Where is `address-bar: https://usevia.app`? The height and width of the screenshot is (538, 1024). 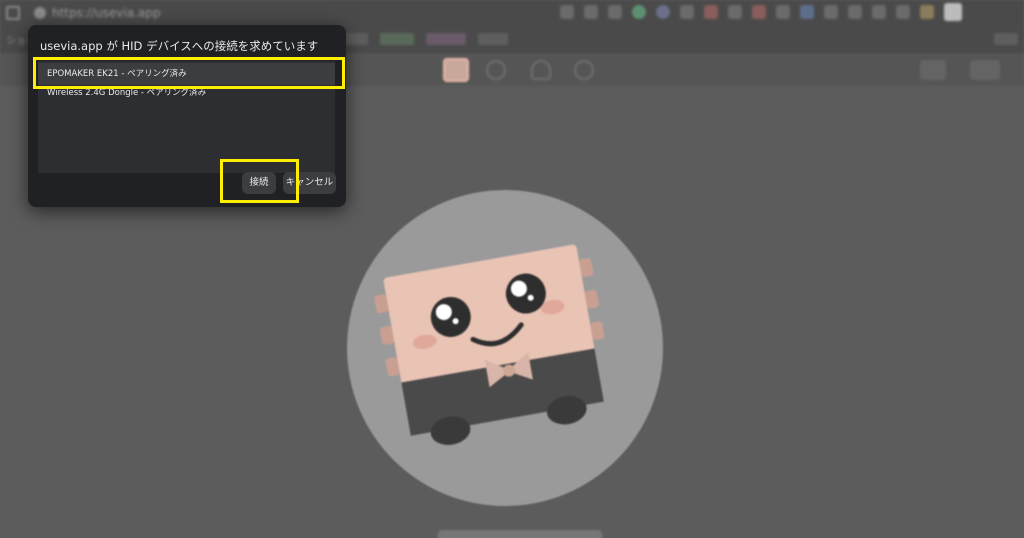
address-bar: https://usevia.app is located at coordinates (512, 13).